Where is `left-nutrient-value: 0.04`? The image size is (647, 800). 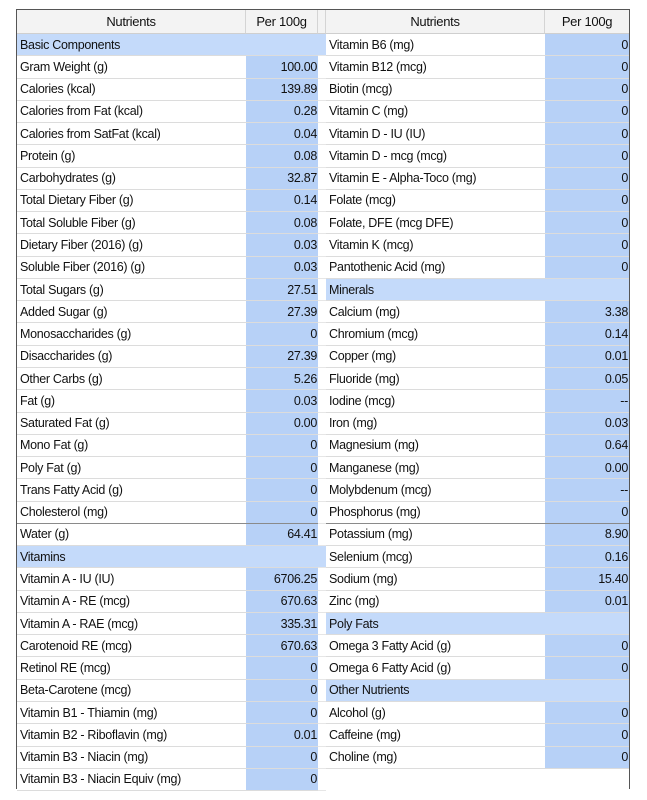
left-nutrient-value: 0.04 is located at coordinates (282, 134).